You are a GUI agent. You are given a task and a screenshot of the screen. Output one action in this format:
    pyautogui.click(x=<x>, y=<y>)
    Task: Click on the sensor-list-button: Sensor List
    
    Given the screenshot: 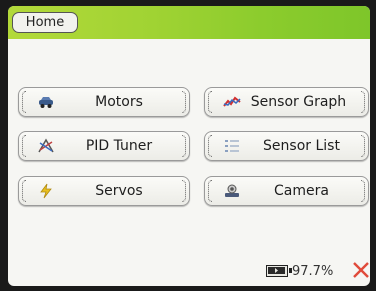 What is the action you would take?
    pyautogui.click(x=286, y=146)
    